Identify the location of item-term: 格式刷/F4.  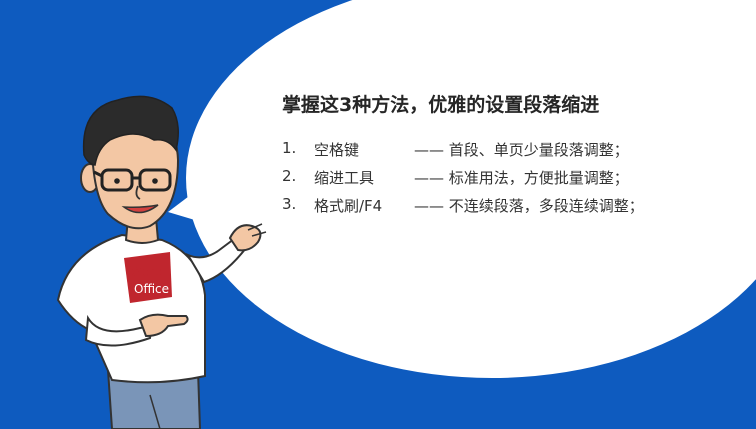
(348, 206).